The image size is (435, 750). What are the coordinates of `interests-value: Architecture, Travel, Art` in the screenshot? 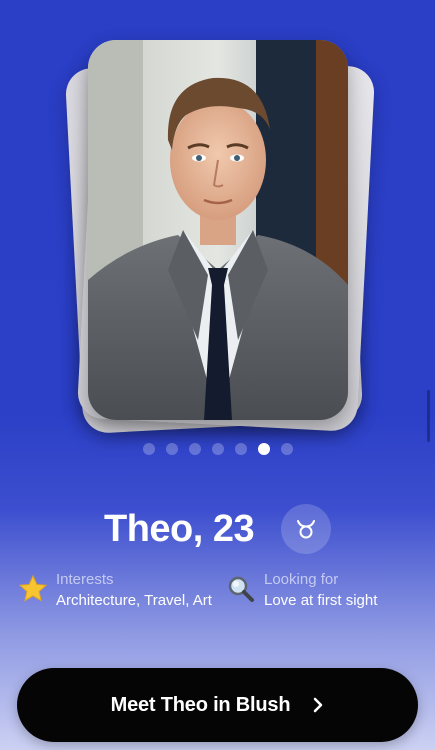 It's located at (134, 600).